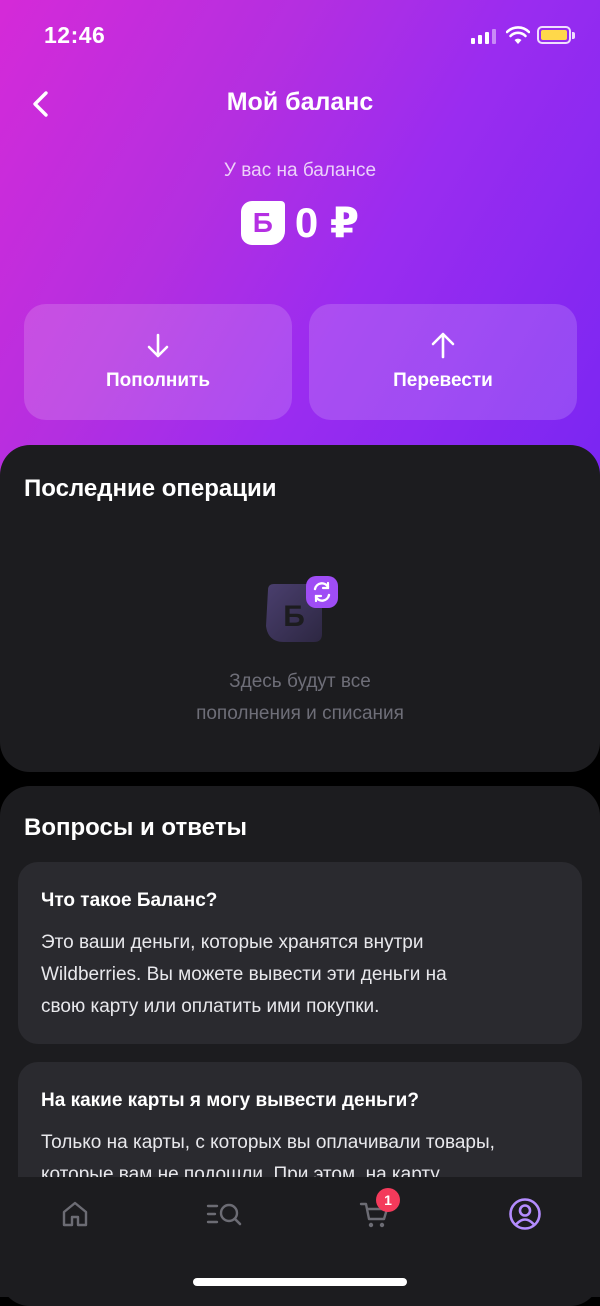  I want to click on faq-question: На какие карты я могу вывести деньги?, so click(230, 1100).